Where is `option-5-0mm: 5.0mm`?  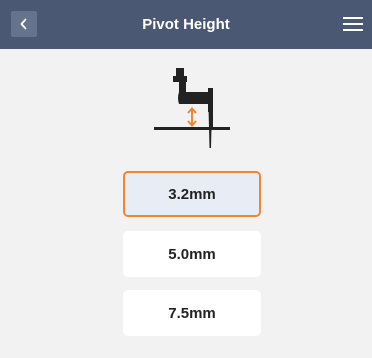
option-5-0mm: 5.0mm is located at coordinates (192, 254).